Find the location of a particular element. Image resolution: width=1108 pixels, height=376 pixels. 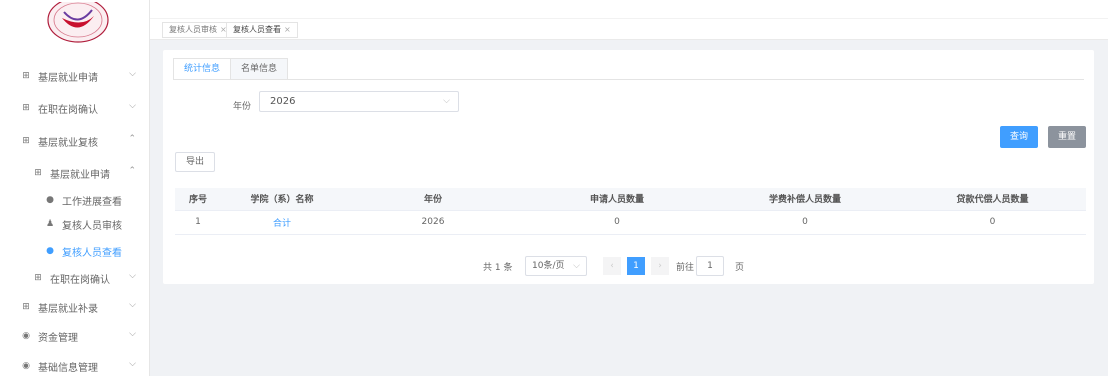

sidebar-item-label: 复核人员查看 is located at coordinates (92, 253).